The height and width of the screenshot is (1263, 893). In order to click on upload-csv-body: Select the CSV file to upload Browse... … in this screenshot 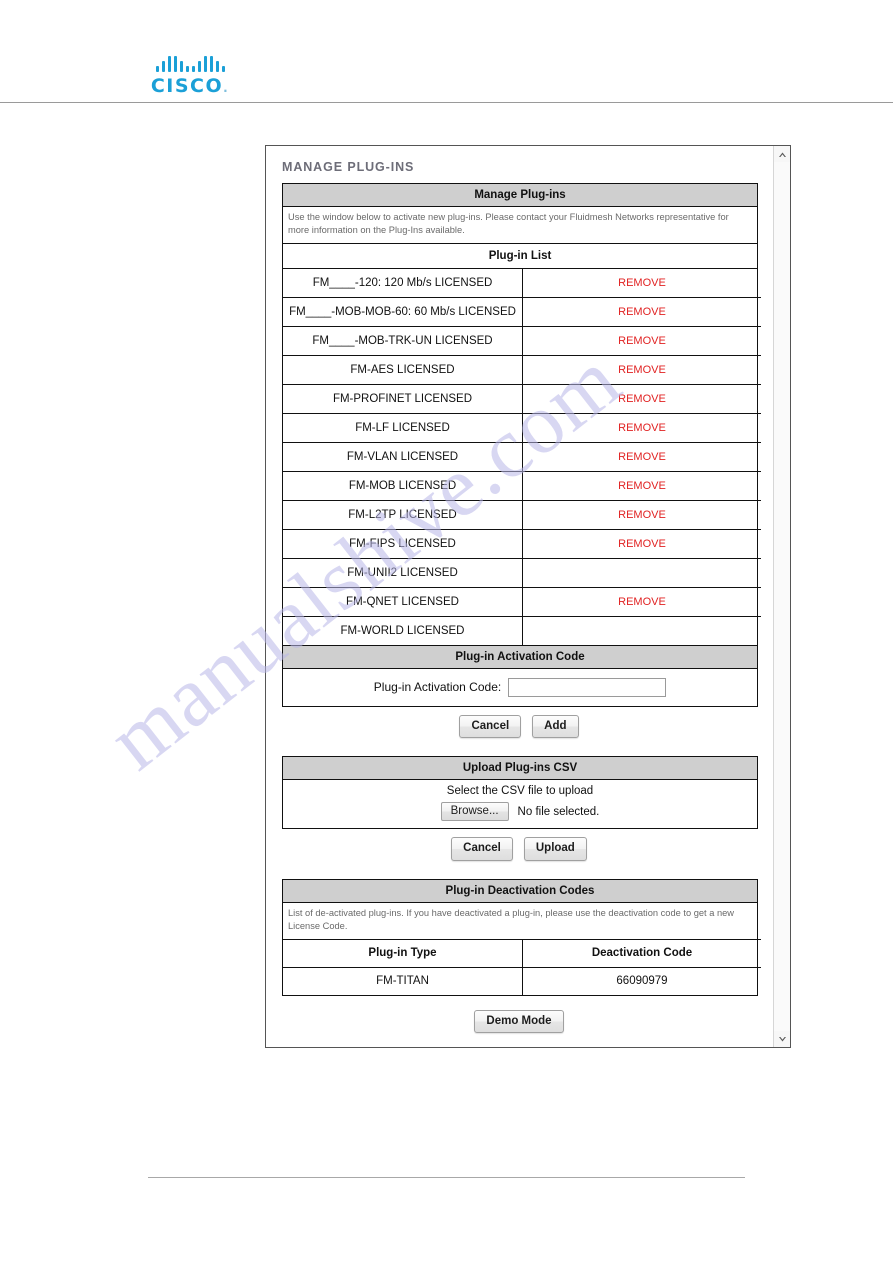, I will do `click(520, 804)`.